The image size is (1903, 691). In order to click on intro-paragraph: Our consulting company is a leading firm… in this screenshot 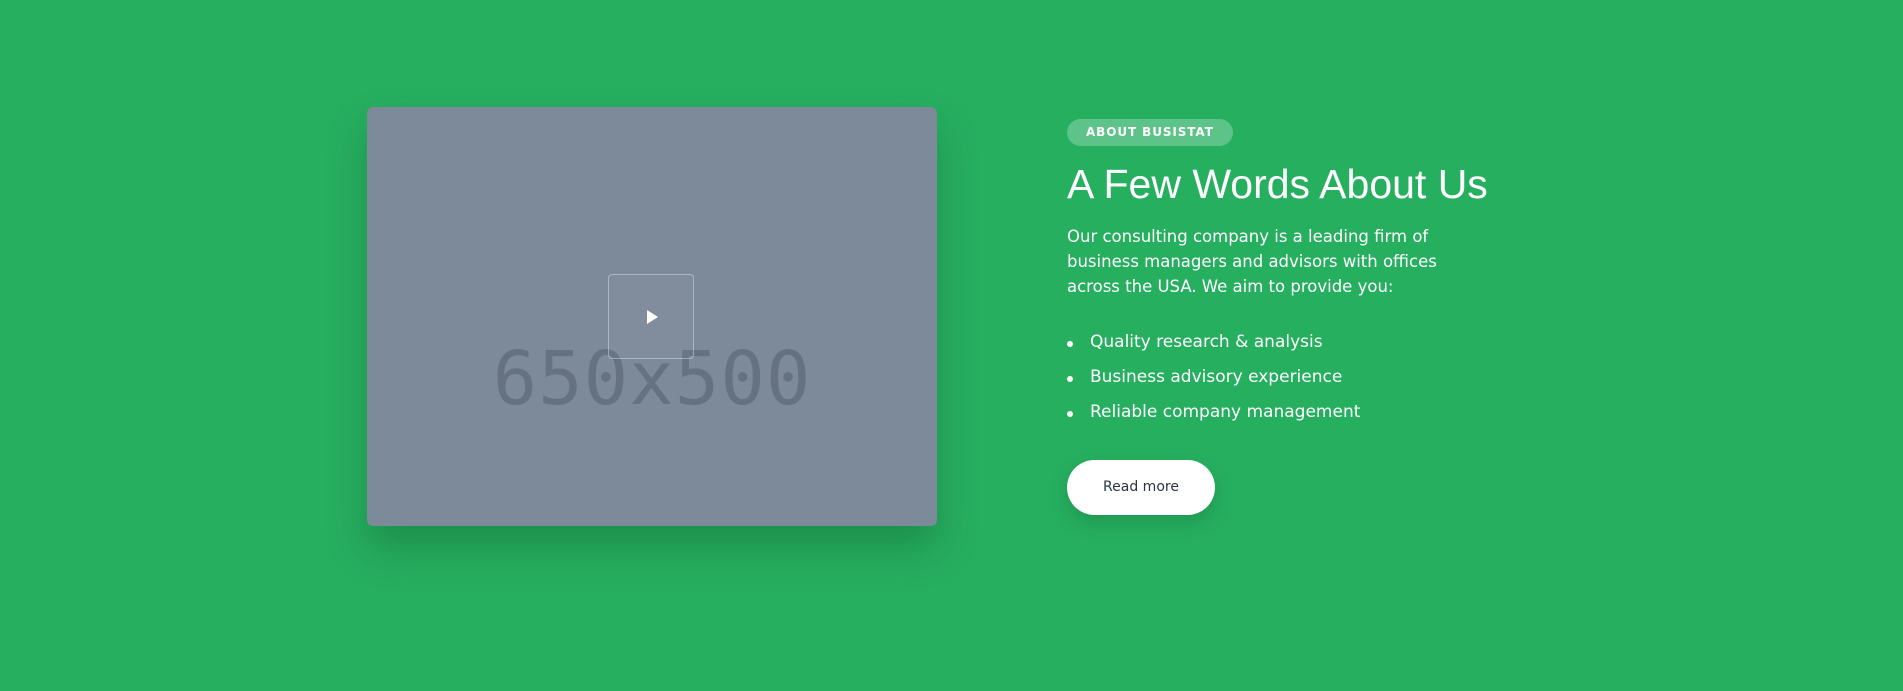, I will do `click(1252, 261)`.